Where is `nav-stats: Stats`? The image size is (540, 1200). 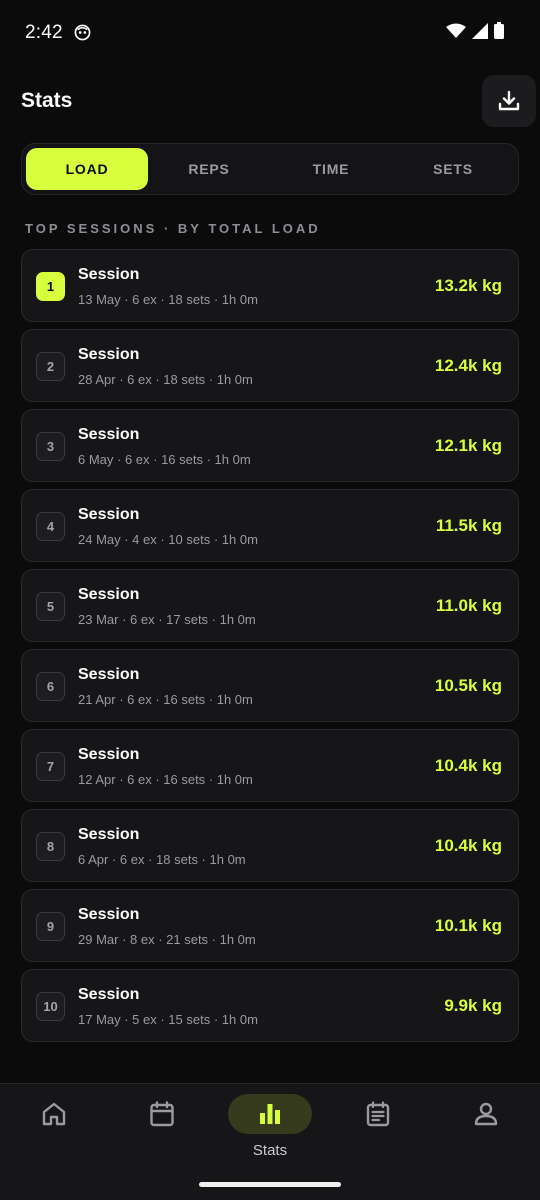 nav-stats: Stats is located at coordinates (270, 1129).